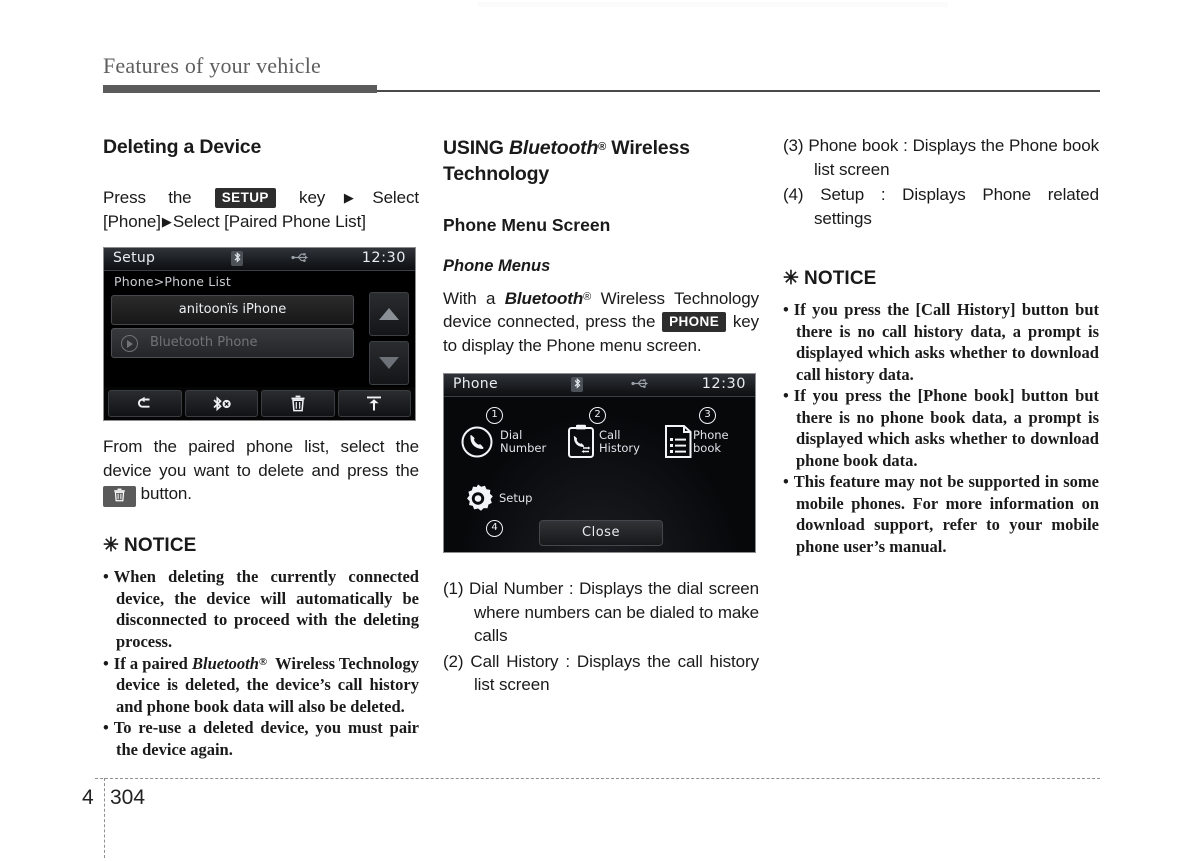 The height and width of the screenshot is (861, 1200). I want to click on scroll-up-button, so click(389, 314).